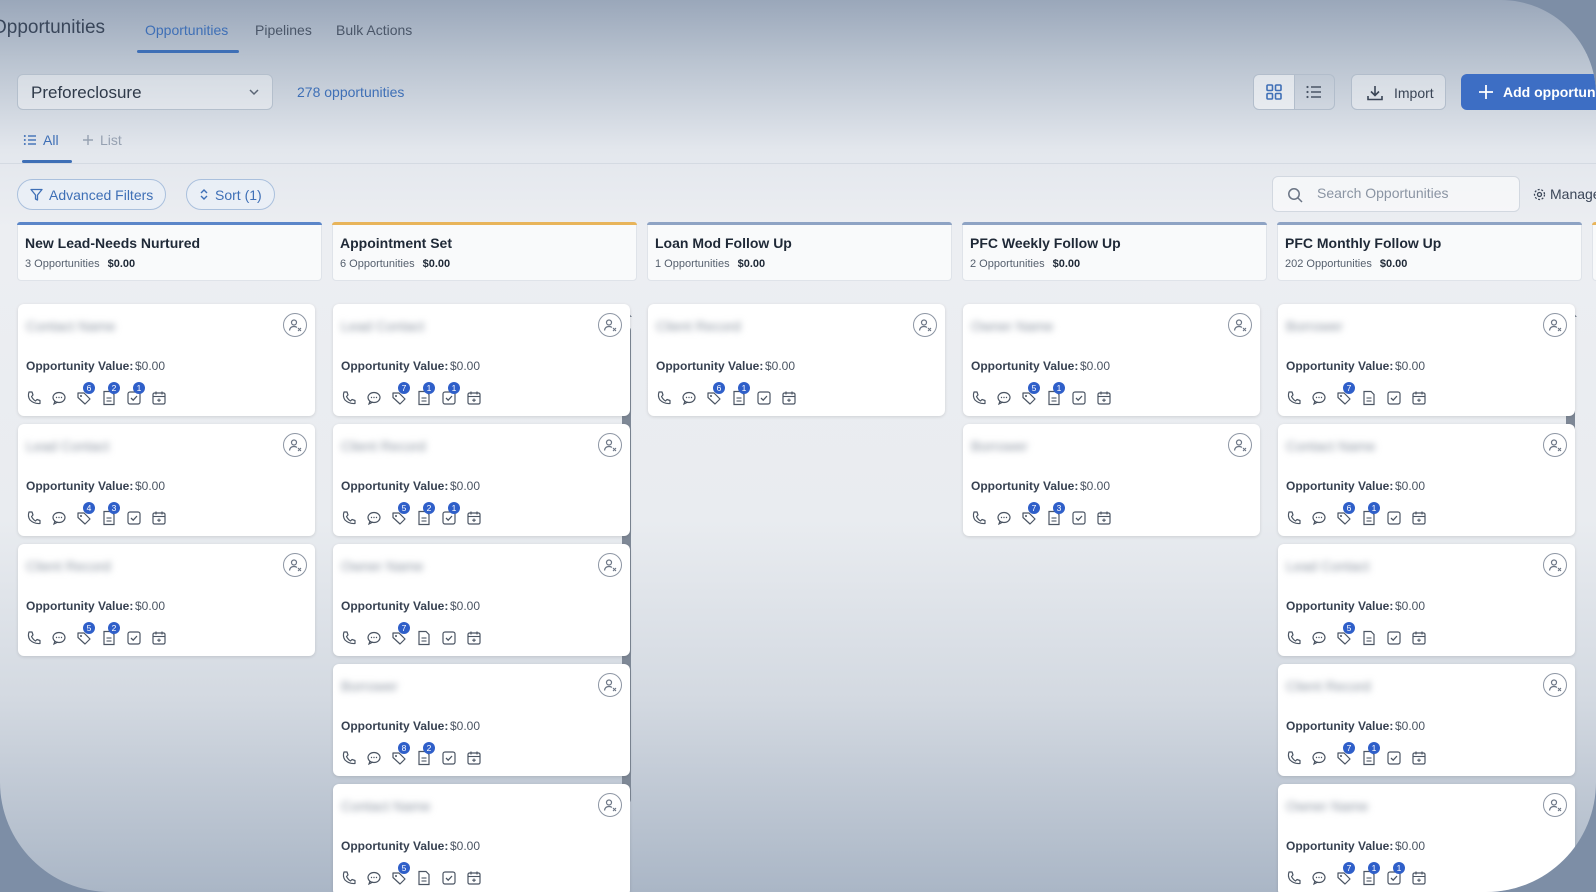  What do you see at coordinates (1426, 360) in the screenshot?
I see `opportunity-card: Borrower Opportunity Value: $0.00 7` at bounding box center [1426, 360].